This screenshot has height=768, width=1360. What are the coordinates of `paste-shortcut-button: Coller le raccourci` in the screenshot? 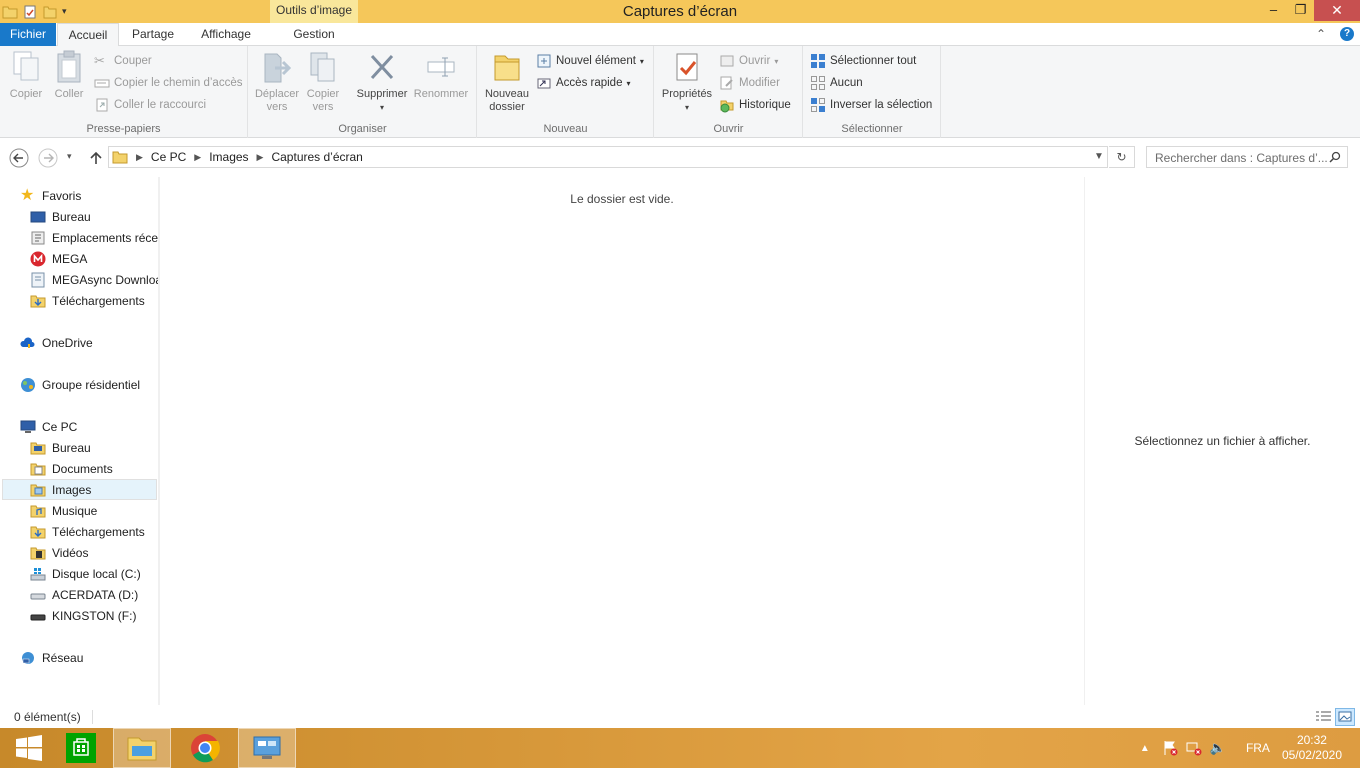 It's located at (150, 105).